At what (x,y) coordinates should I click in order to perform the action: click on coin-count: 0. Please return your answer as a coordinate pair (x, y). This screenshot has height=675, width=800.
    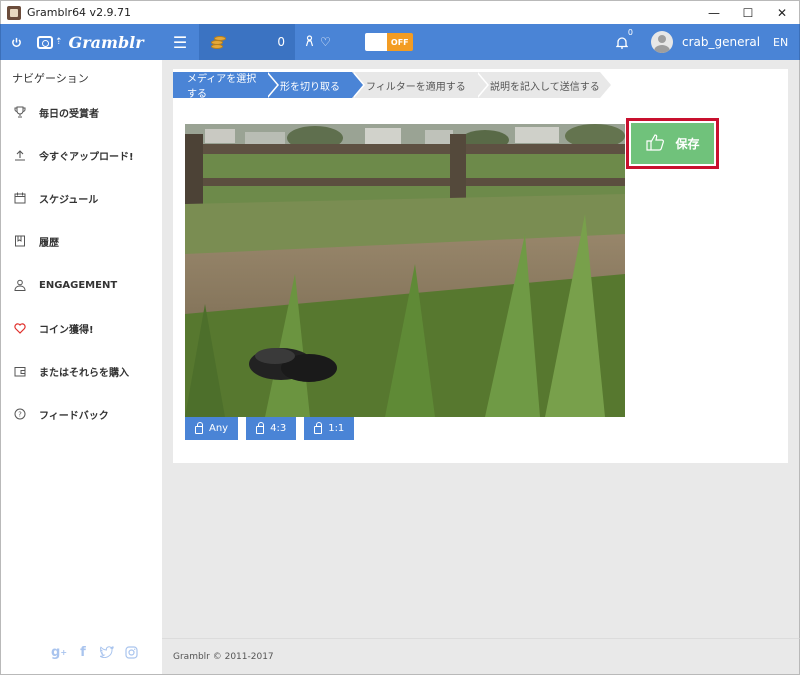
    Looking at the image, I should click on (281, 42).